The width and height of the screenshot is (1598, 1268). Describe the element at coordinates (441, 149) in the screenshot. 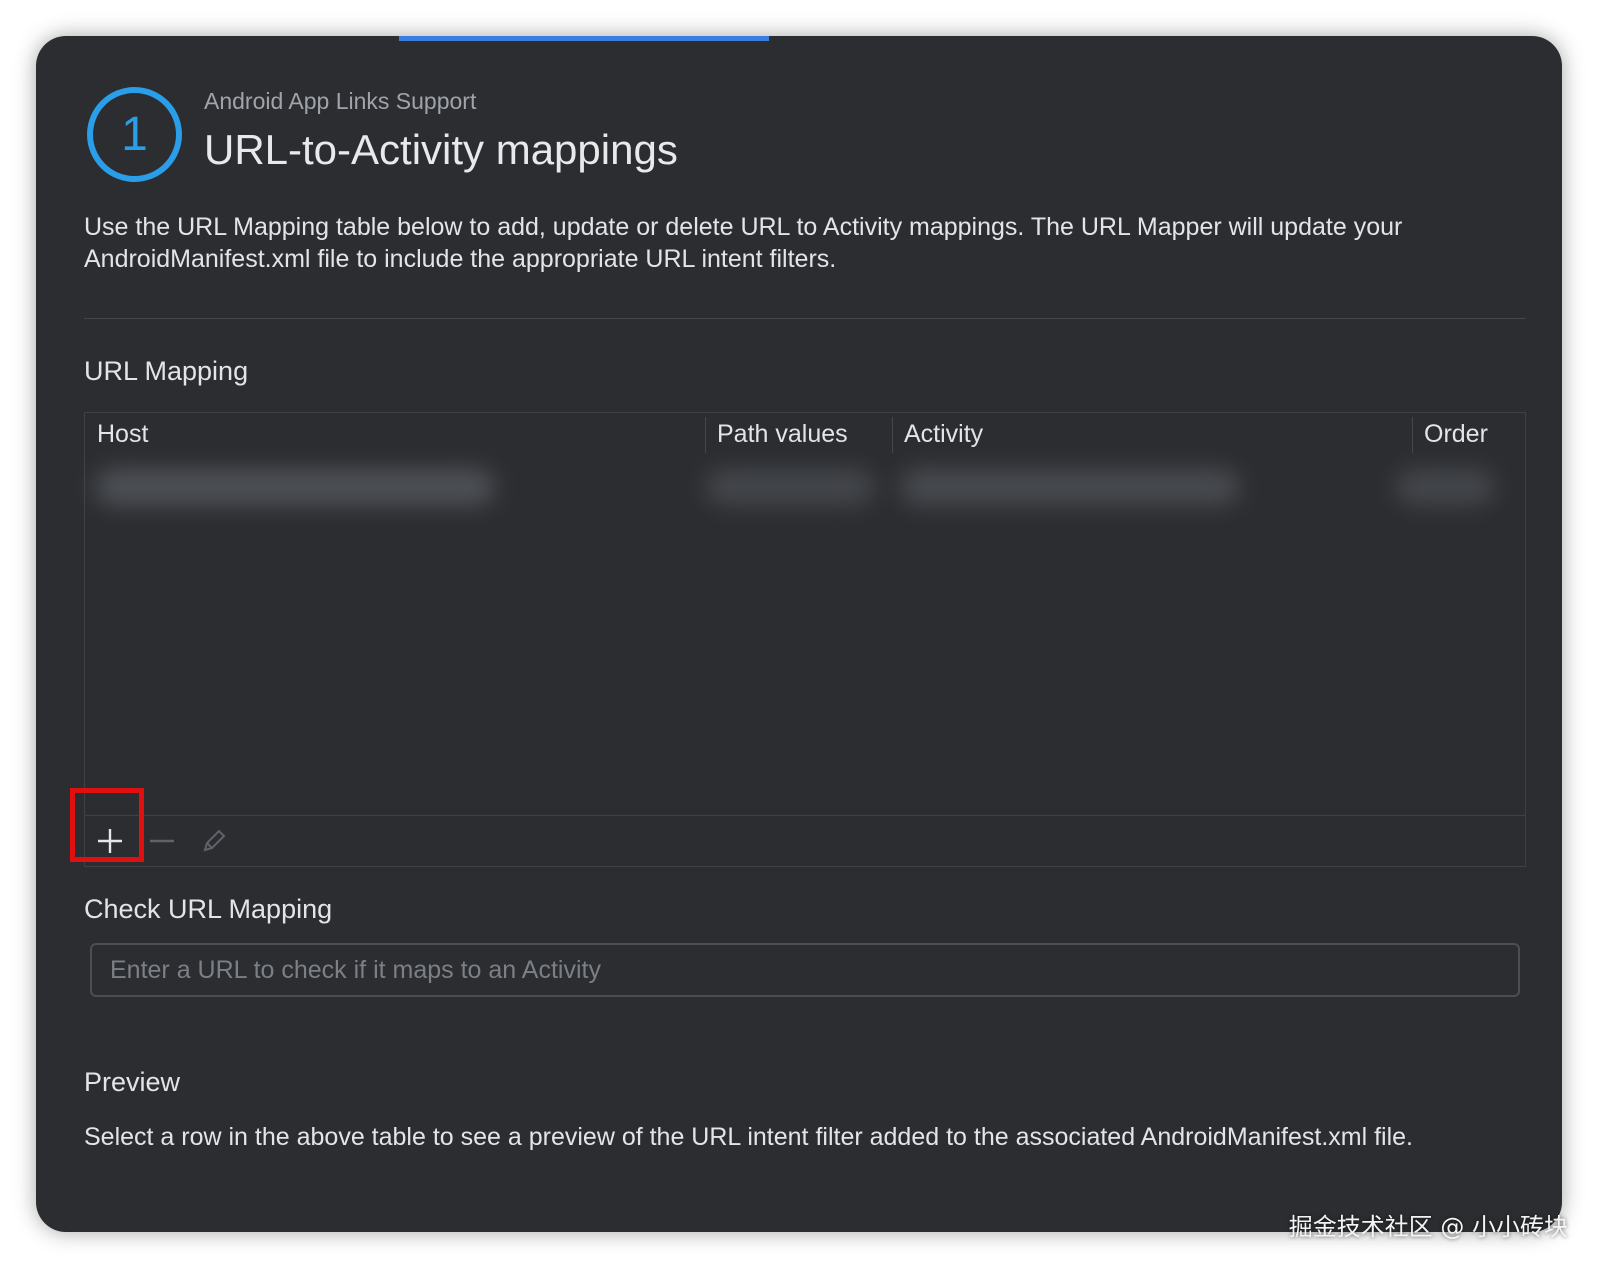

I see `page-title: URL-to-Activity mappings` at that location.